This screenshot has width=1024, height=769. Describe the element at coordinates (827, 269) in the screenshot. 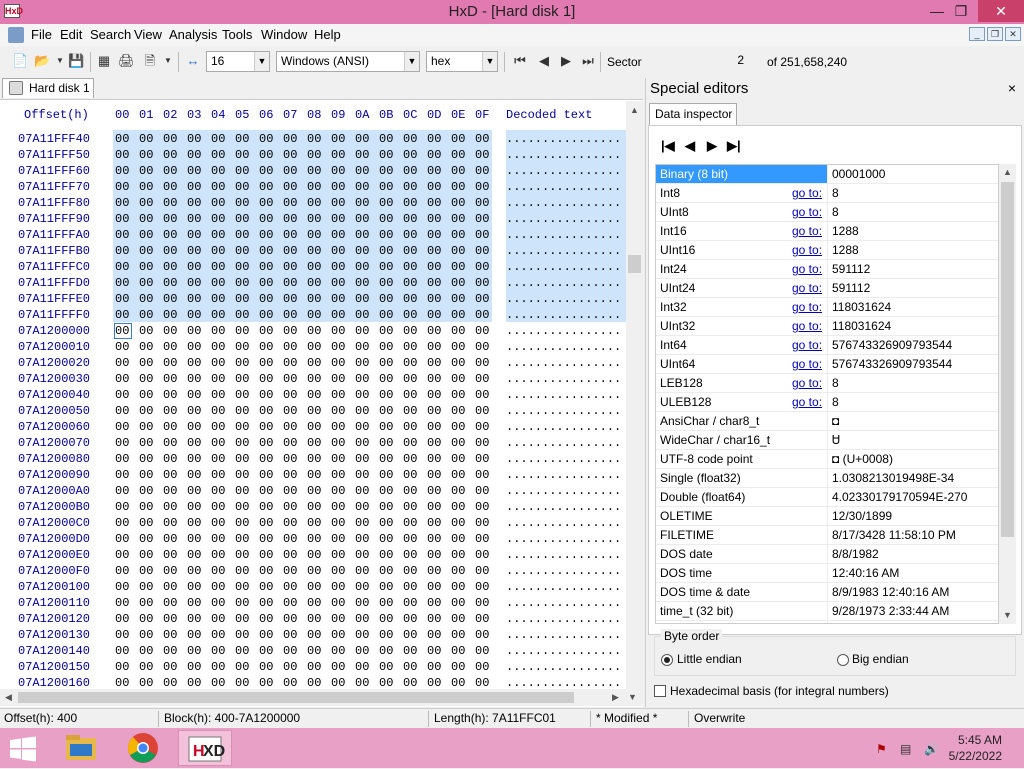

I see `inspector-row: Int24 go to: 591112` at that location.